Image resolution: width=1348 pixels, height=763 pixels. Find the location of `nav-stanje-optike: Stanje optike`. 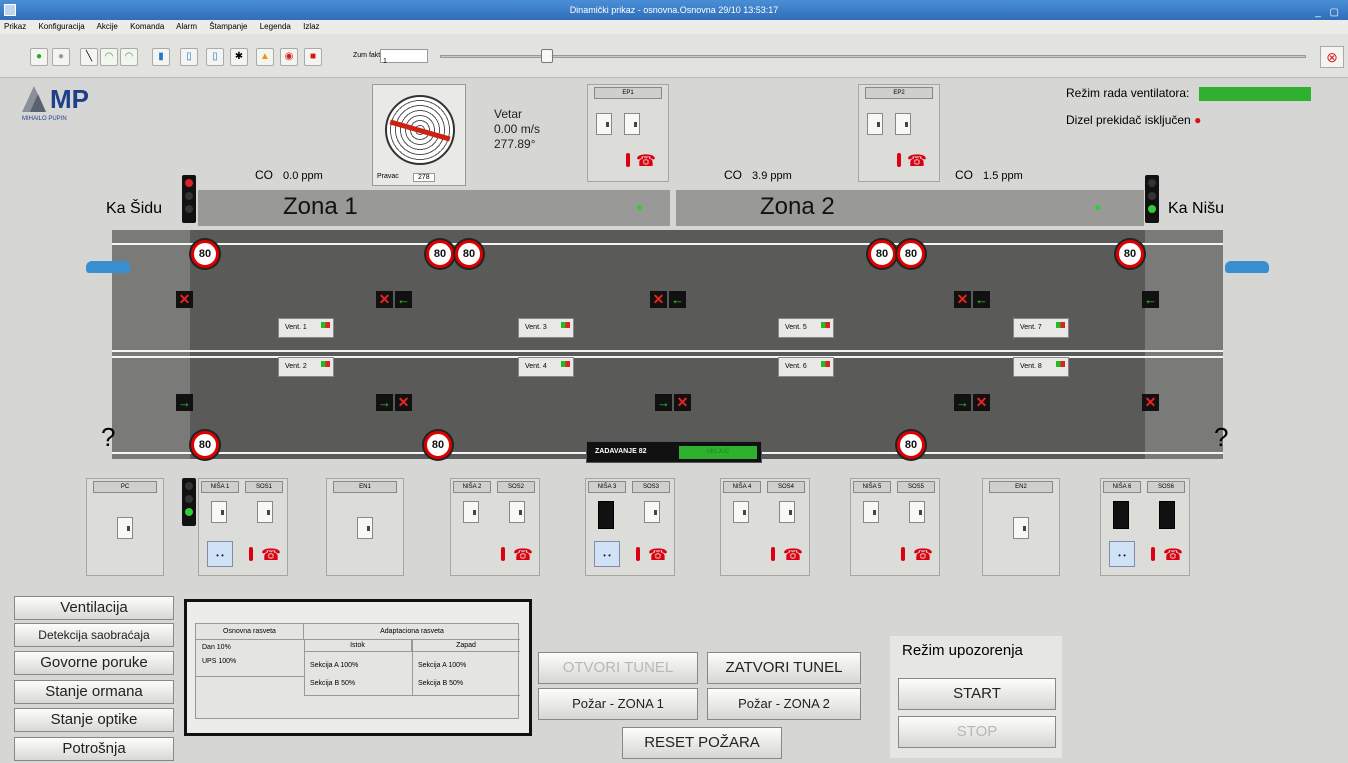

nav-stanje-optike: Stanje optike is located at coordinates (94, 720).